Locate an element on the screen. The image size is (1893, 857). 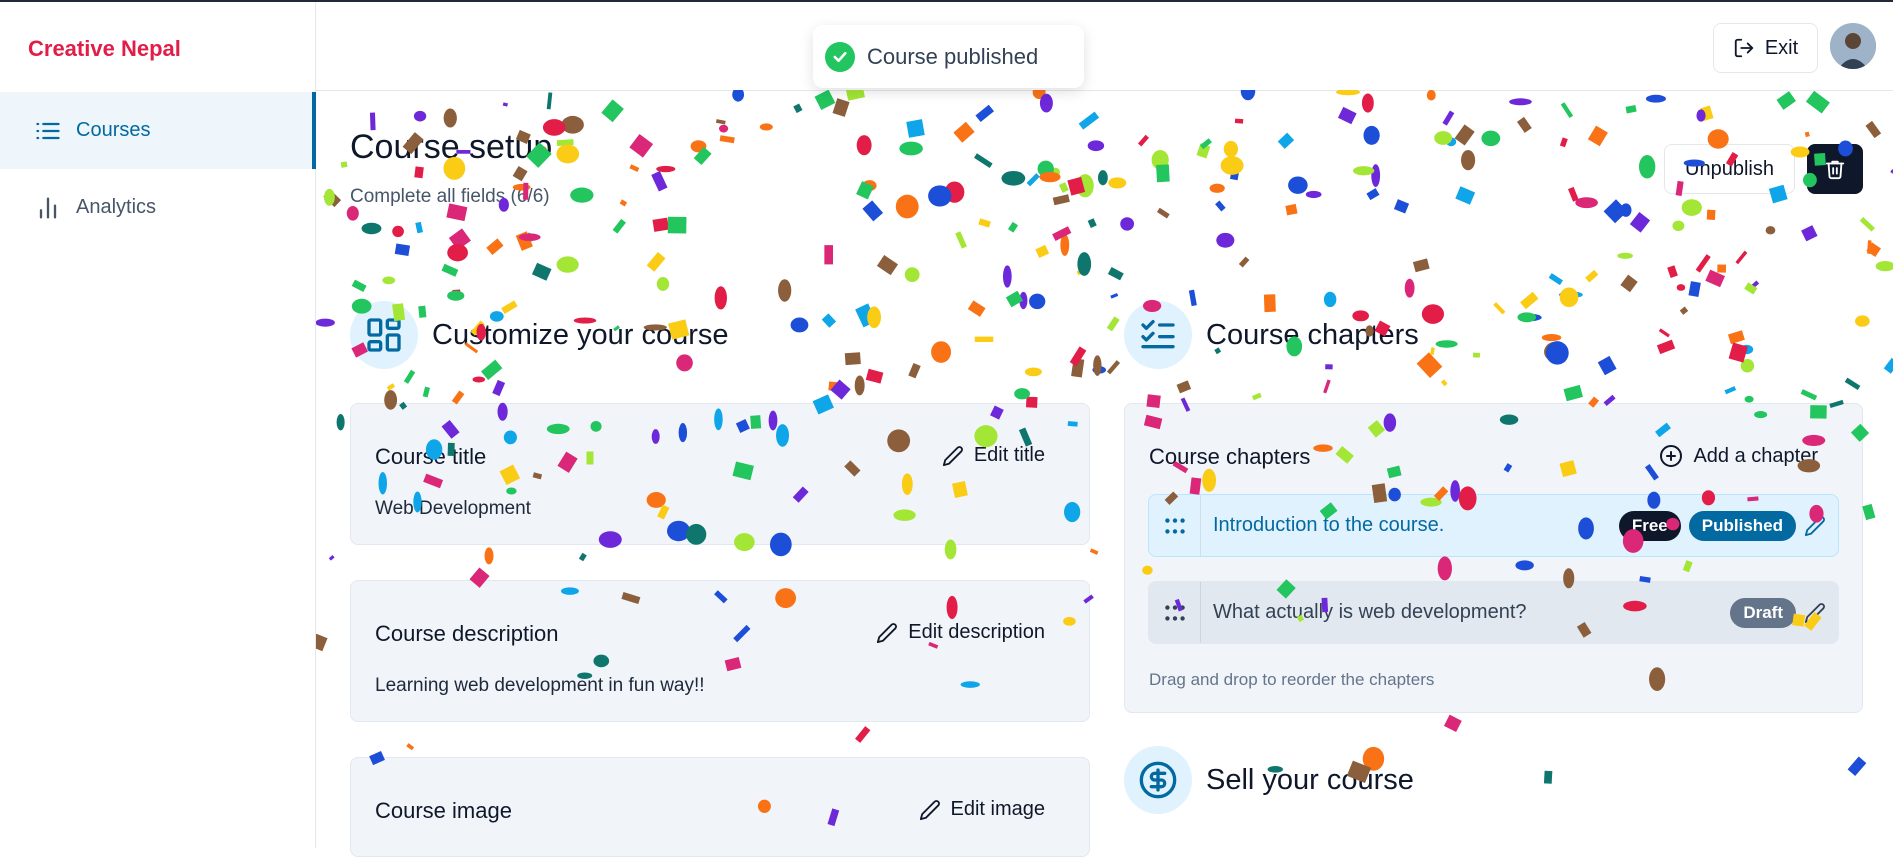
sidebar-item-analytics: Analytics is located at coordinates (158, 207).